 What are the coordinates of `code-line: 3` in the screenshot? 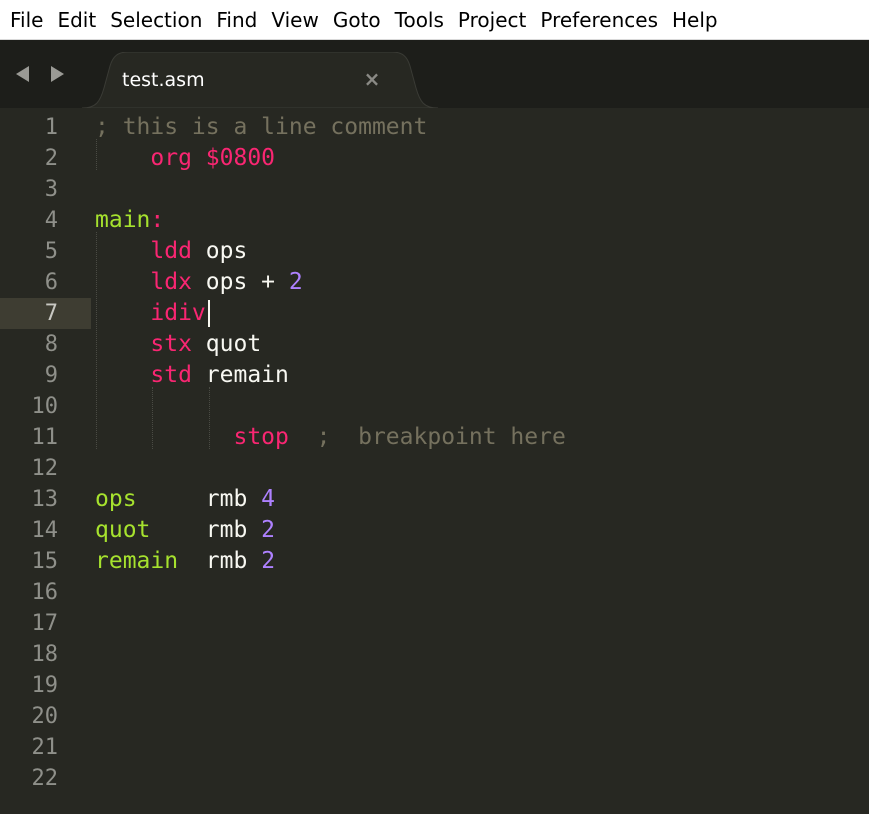 It's located at (434, 189).